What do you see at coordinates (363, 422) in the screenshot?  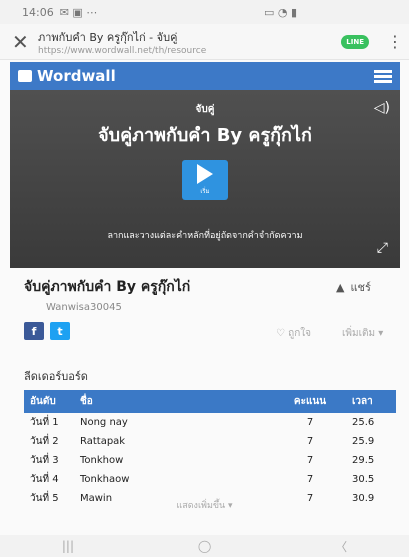 I see `row-time: 25.6` at bounding box center [363, 422].